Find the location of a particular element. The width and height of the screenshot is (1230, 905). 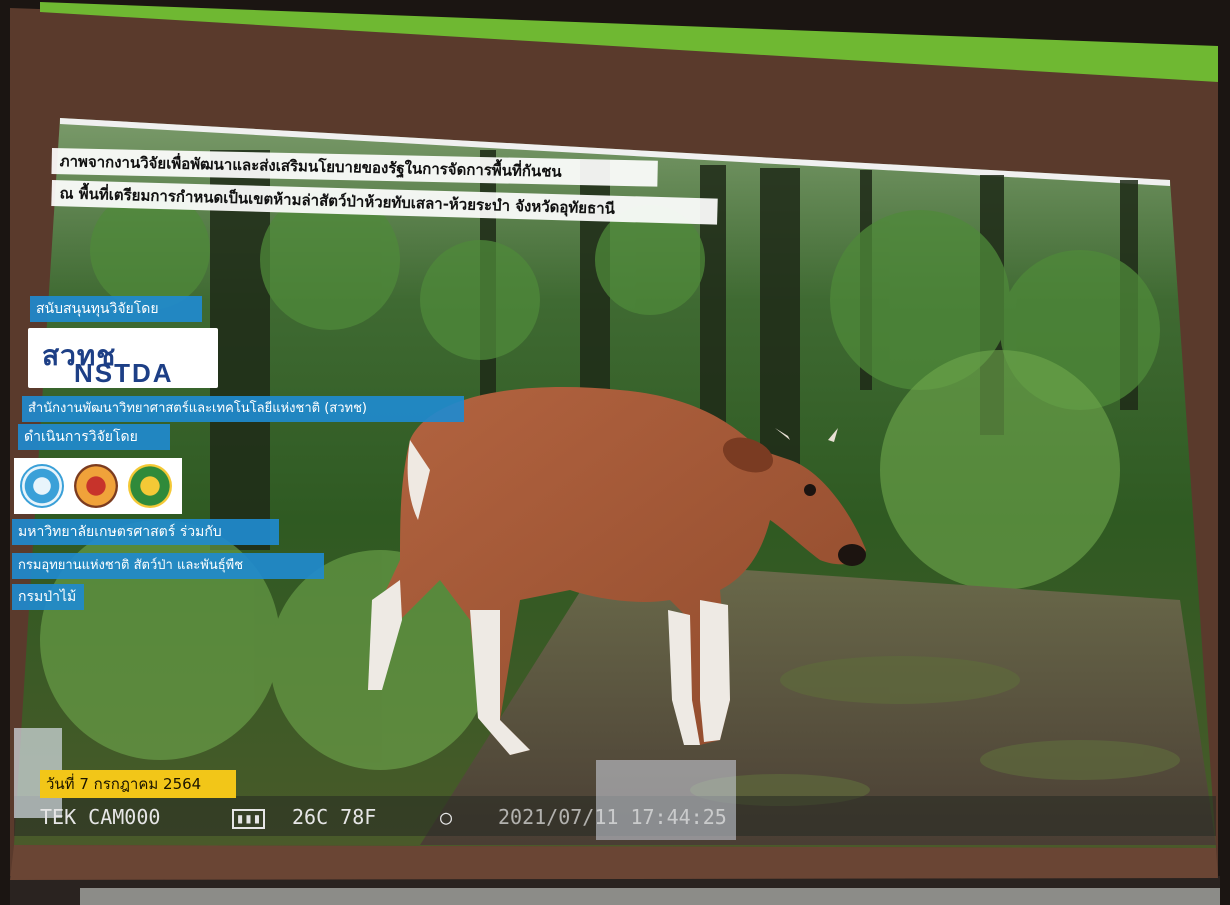

camera-timestamp: 2021/07/11 17:44:25 is located at coordinates (612, 817).